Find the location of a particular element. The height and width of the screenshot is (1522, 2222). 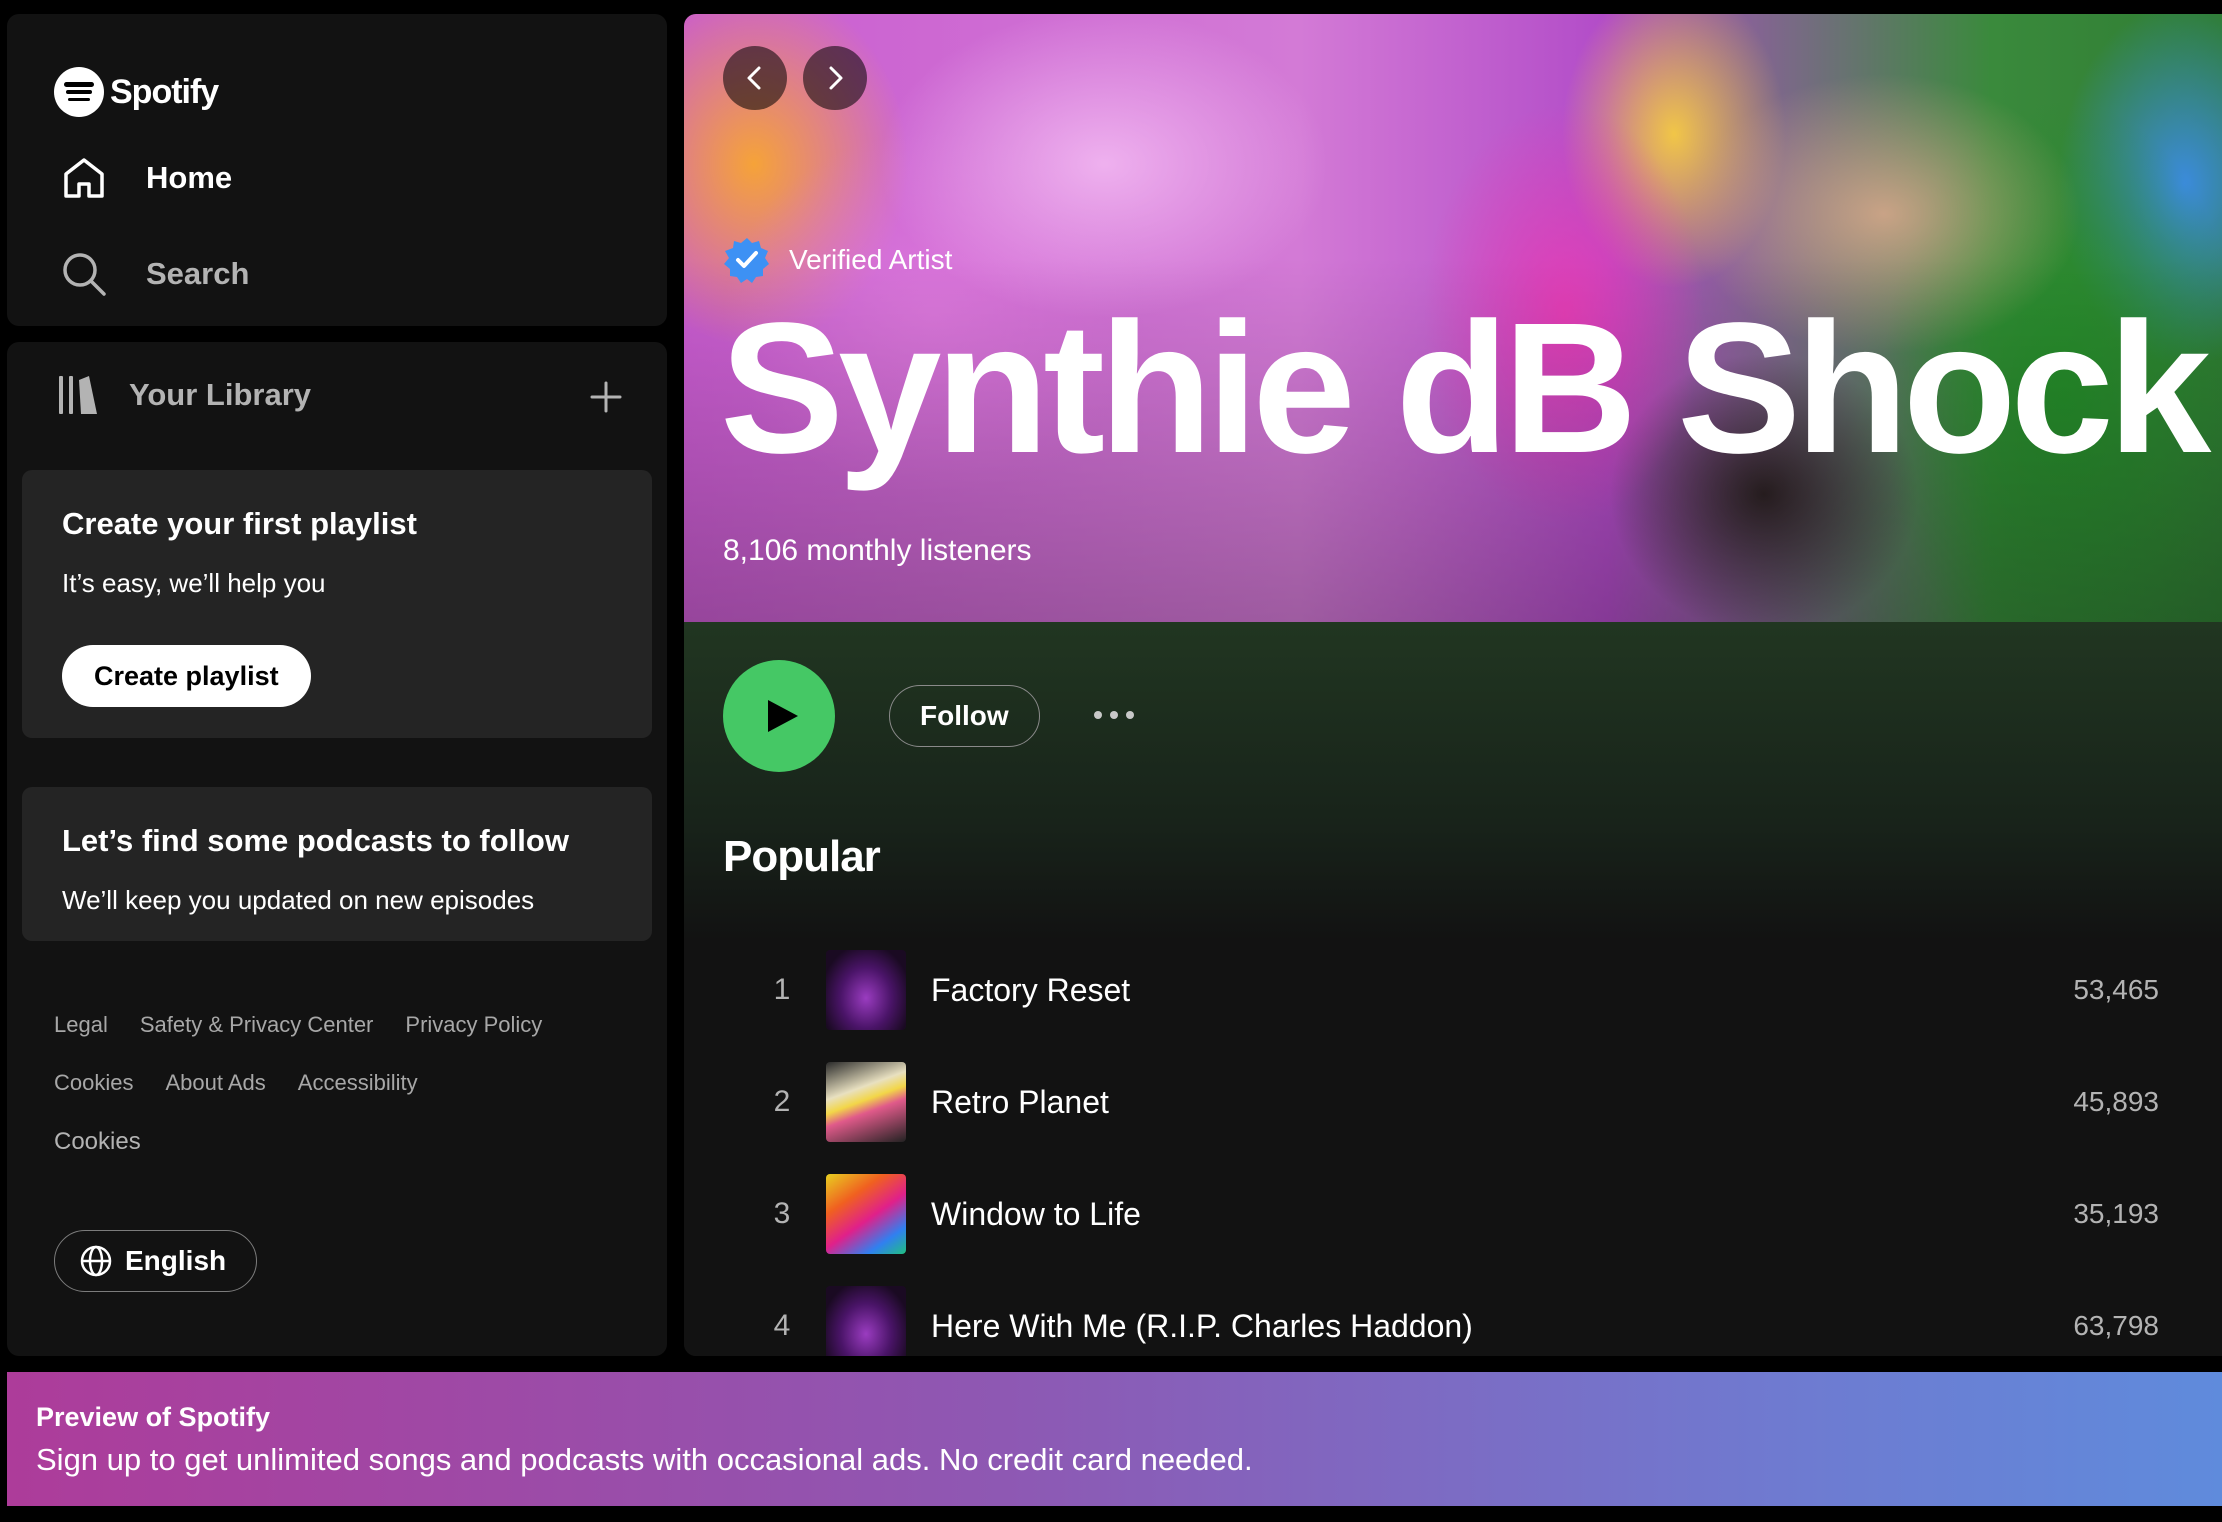

library-header: Your Library is located at coordinates (183, 395).